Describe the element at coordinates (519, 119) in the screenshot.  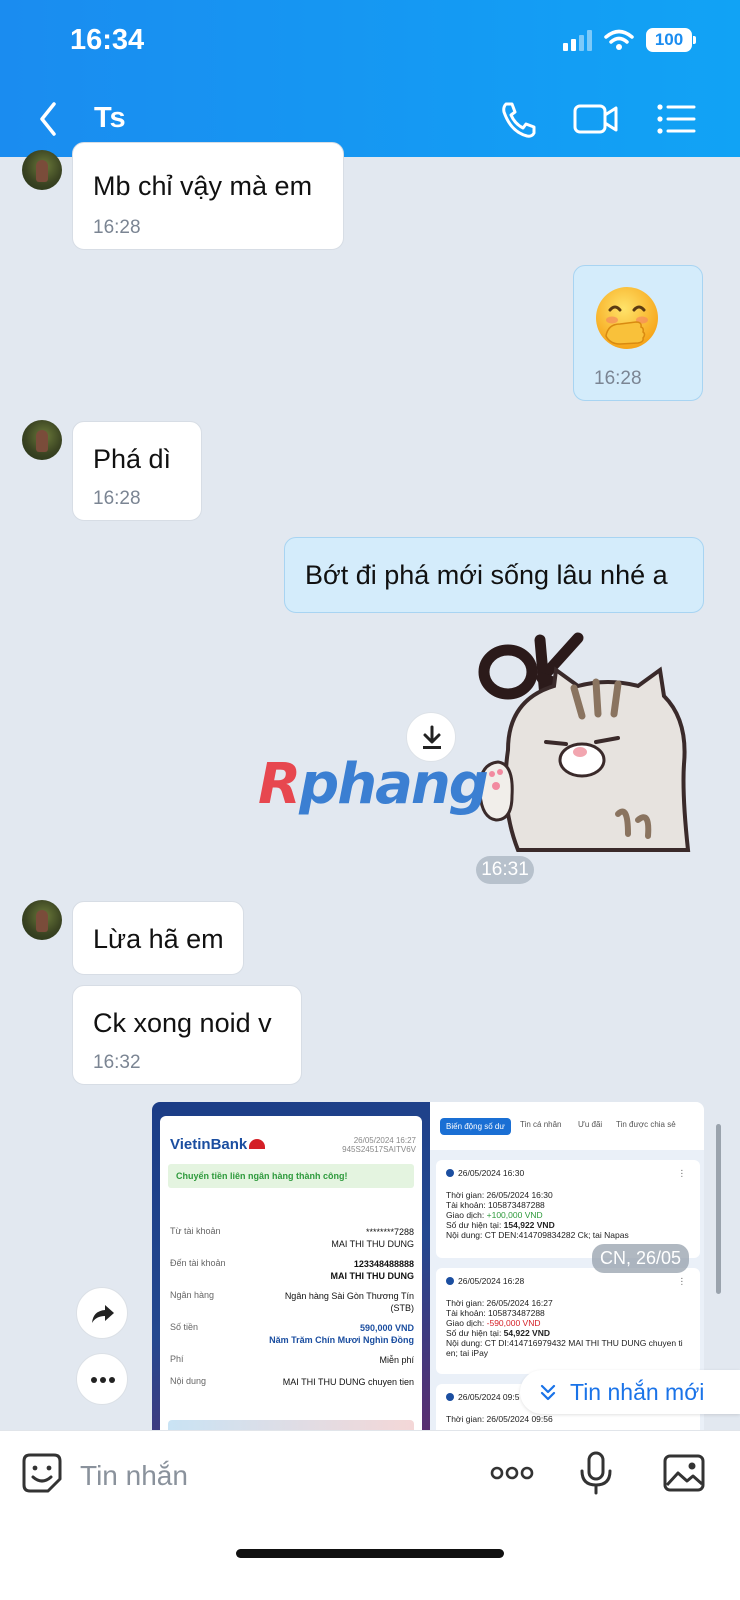
I see `phone-icon` at that location.